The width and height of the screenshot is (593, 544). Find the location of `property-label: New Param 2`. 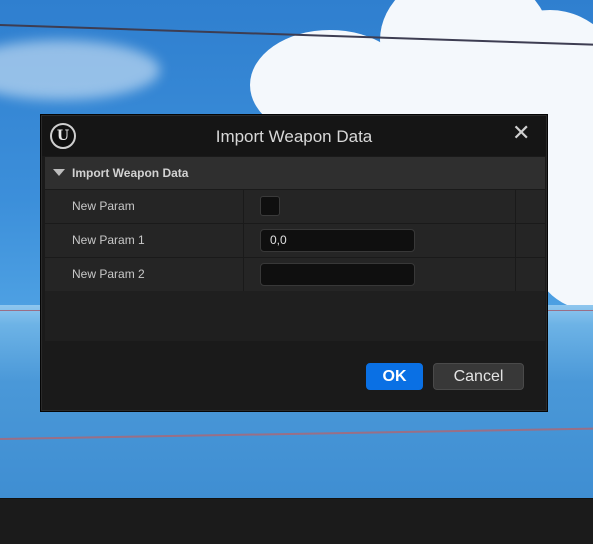

property-label: New Param 2 is located at coordinates (108, 274).